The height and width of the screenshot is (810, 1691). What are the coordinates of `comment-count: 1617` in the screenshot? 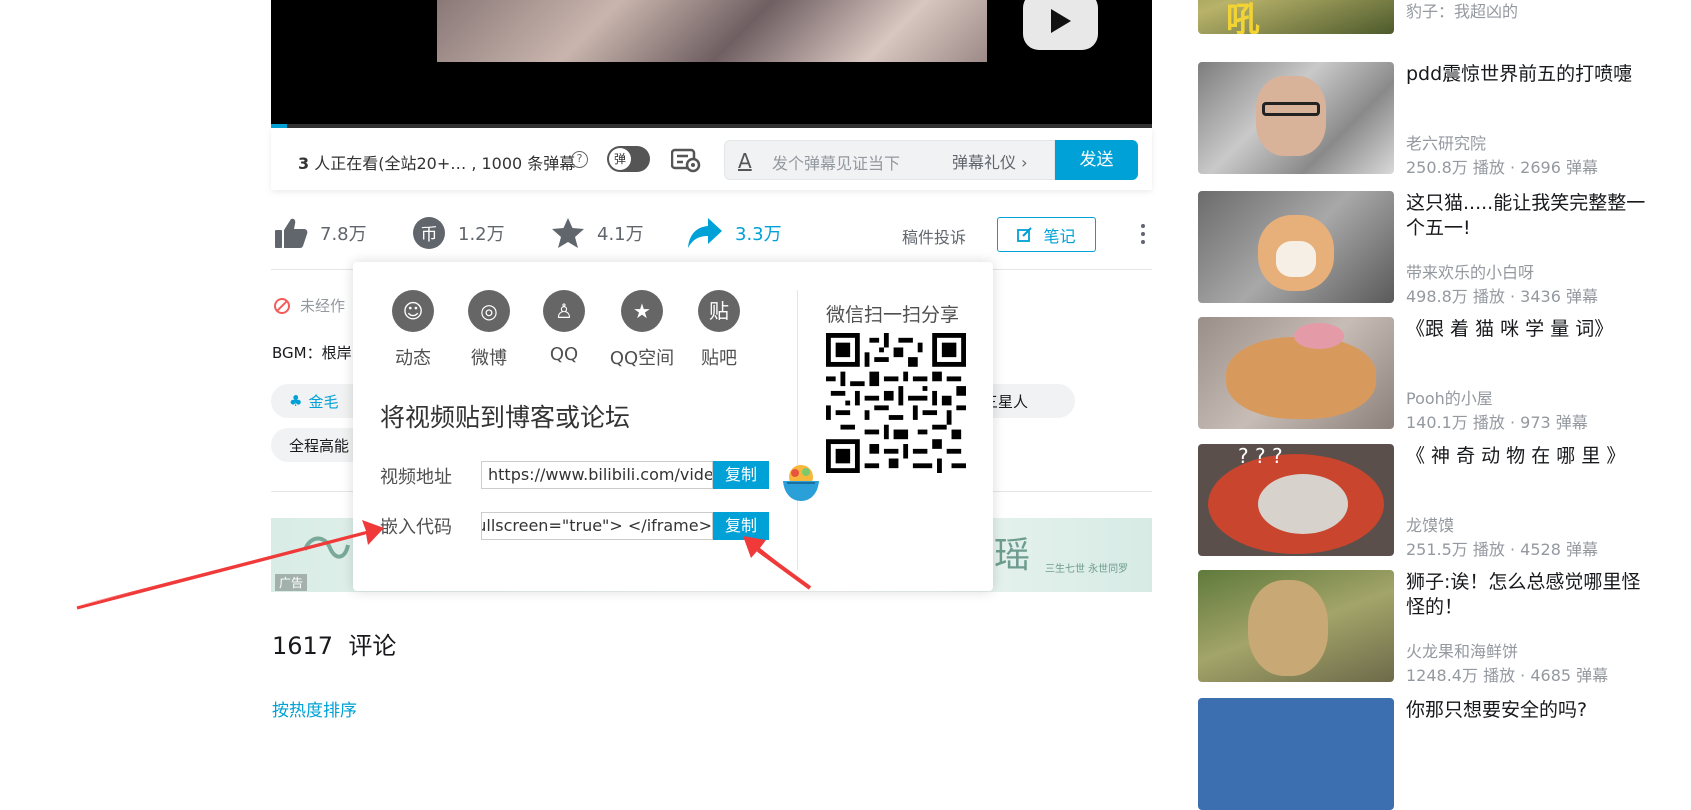 It's located at (303, 646).